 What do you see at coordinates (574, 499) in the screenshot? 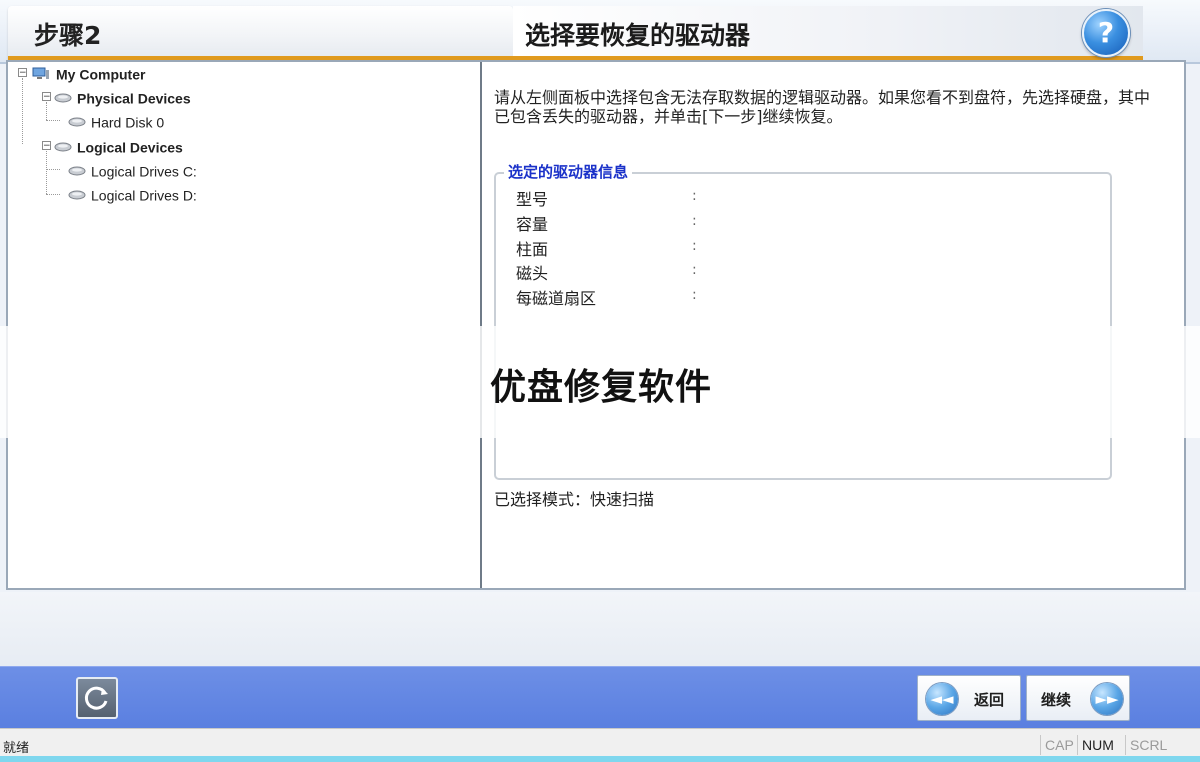
I see `selected-mode-text: 已选择模式：快速扫描` at bounding box center [574, 499].